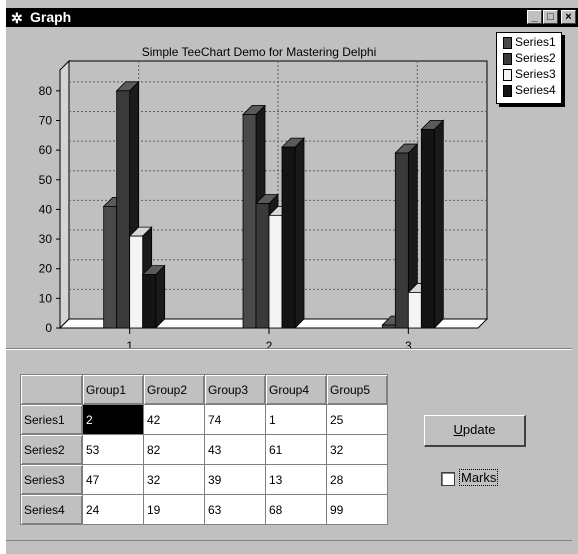 This screenshot has height=554, width=578. What do you see at coordinates (535, 90) in the screenshot?
I see `legend-label: Series4` at bounding box center [535, 90].